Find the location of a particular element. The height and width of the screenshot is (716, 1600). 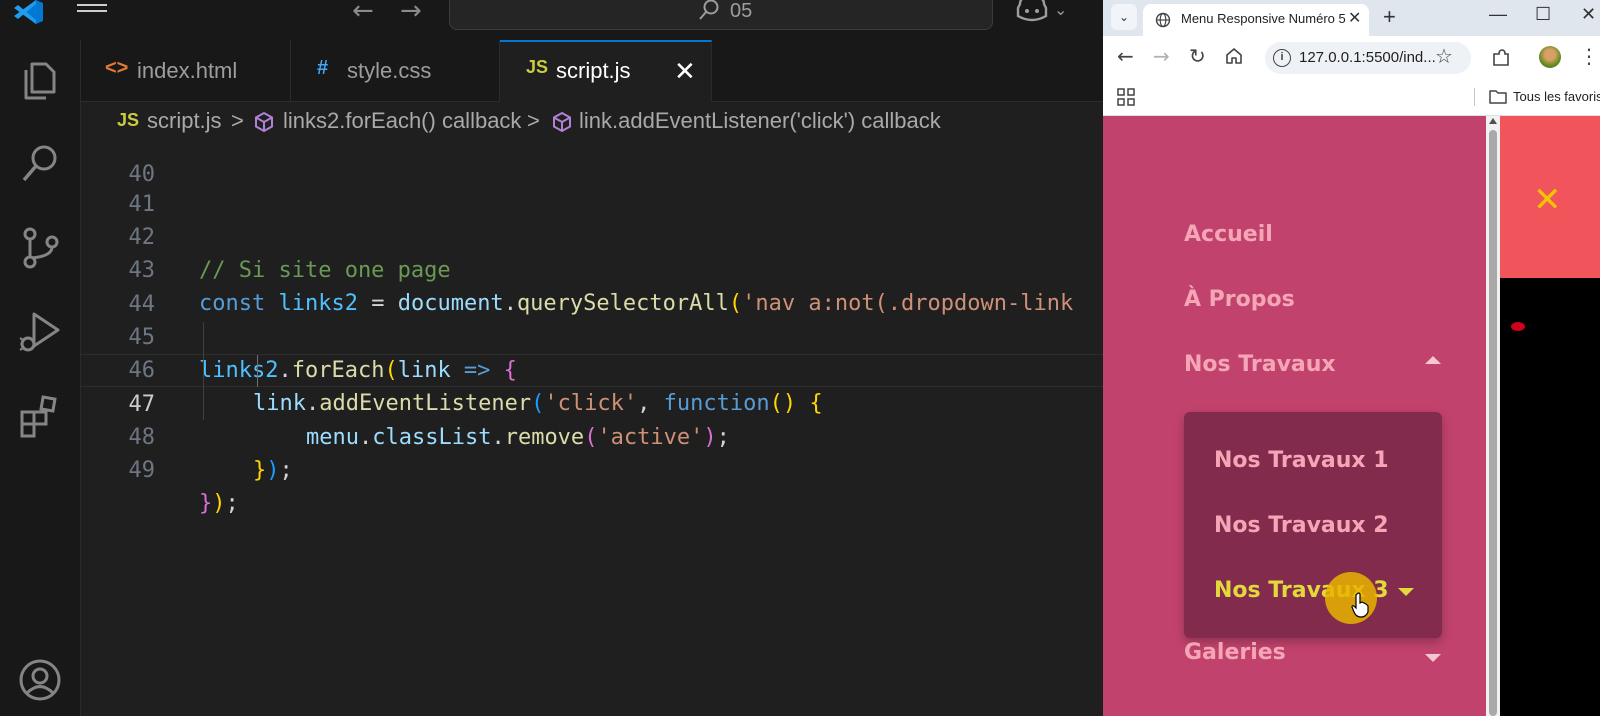

close-tab-icon: ✕ is located at coordinates (1354, 17).